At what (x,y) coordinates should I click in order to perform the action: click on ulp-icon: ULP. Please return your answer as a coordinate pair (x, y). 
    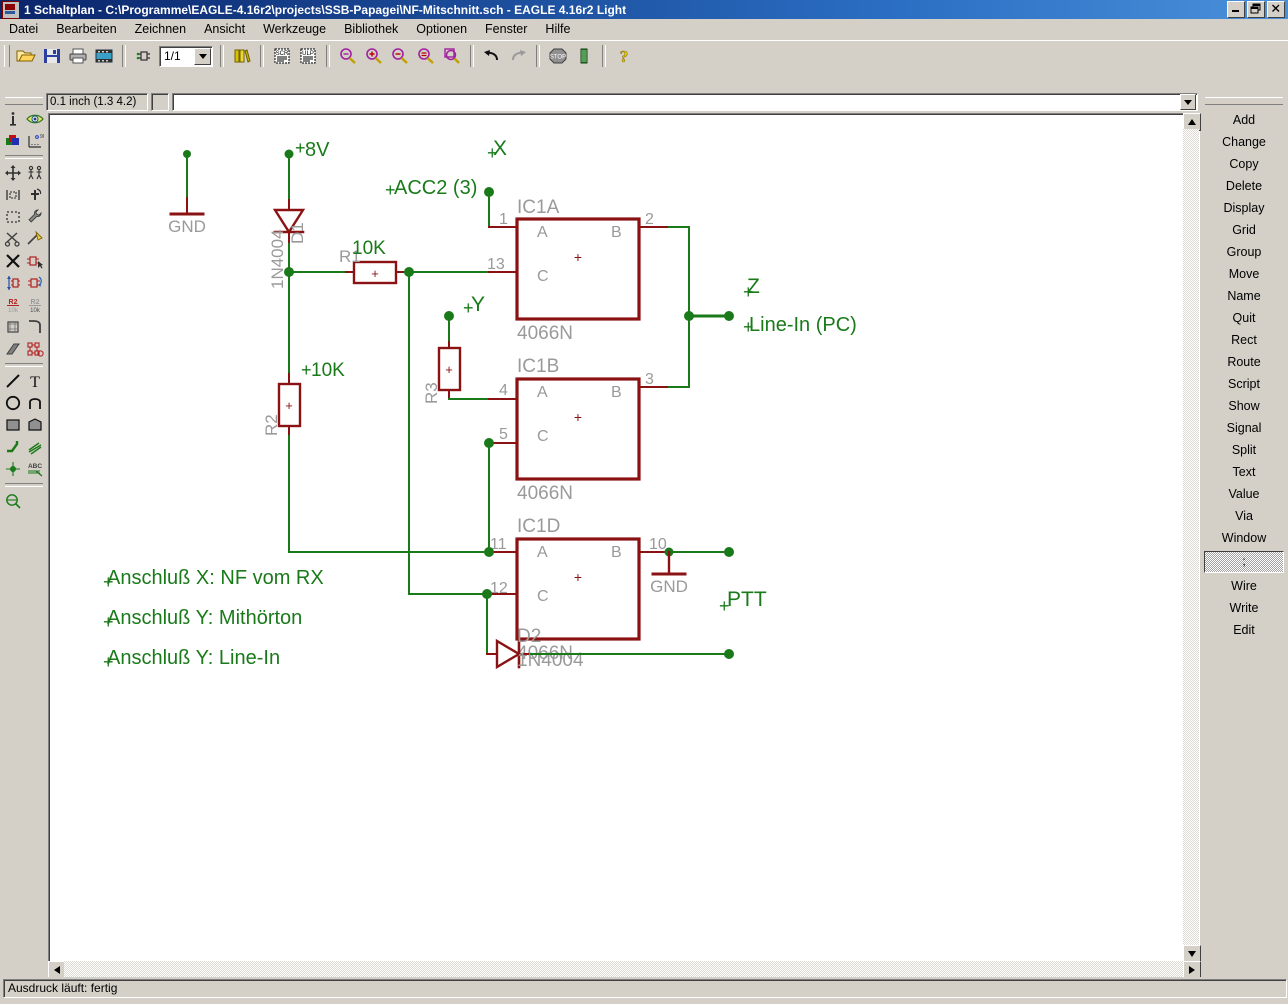
    Looking at the image, I should click on (308, 56).